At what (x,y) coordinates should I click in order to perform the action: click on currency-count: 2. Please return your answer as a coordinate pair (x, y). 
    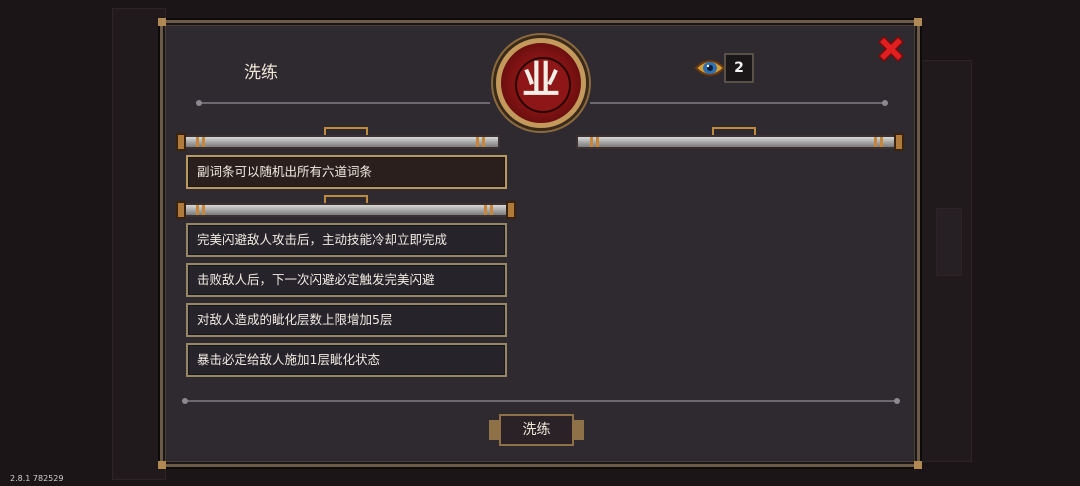
    Looking at the image, I should click on (739, 68).